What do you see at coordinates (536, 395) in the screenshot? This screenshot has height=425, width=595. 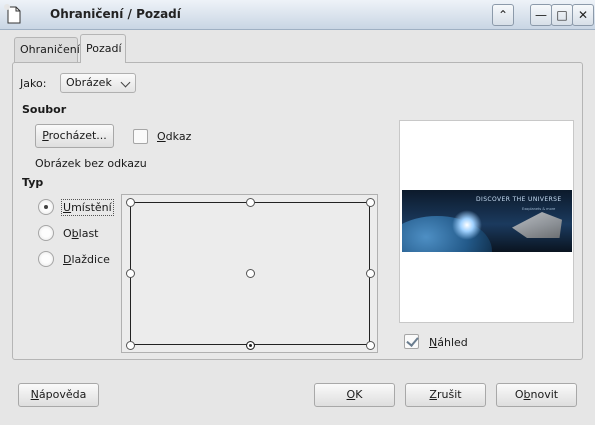 I see `reset-button: Obnovit` at bounding box center [536, 395].